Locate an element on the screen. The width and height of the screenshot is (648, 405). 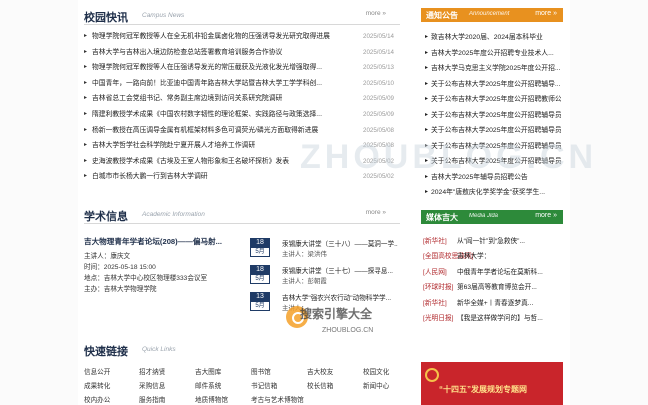
academic-subtitle: Academic Information is located at coordinates (173, 214).